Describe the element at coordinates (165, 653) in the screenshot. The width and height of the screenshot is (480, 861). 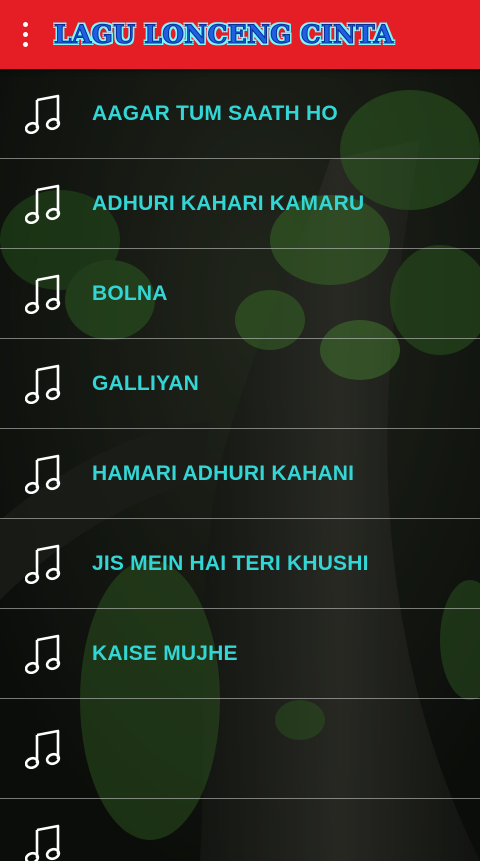
I see `song-title: KAISE MUJHE` at that location.